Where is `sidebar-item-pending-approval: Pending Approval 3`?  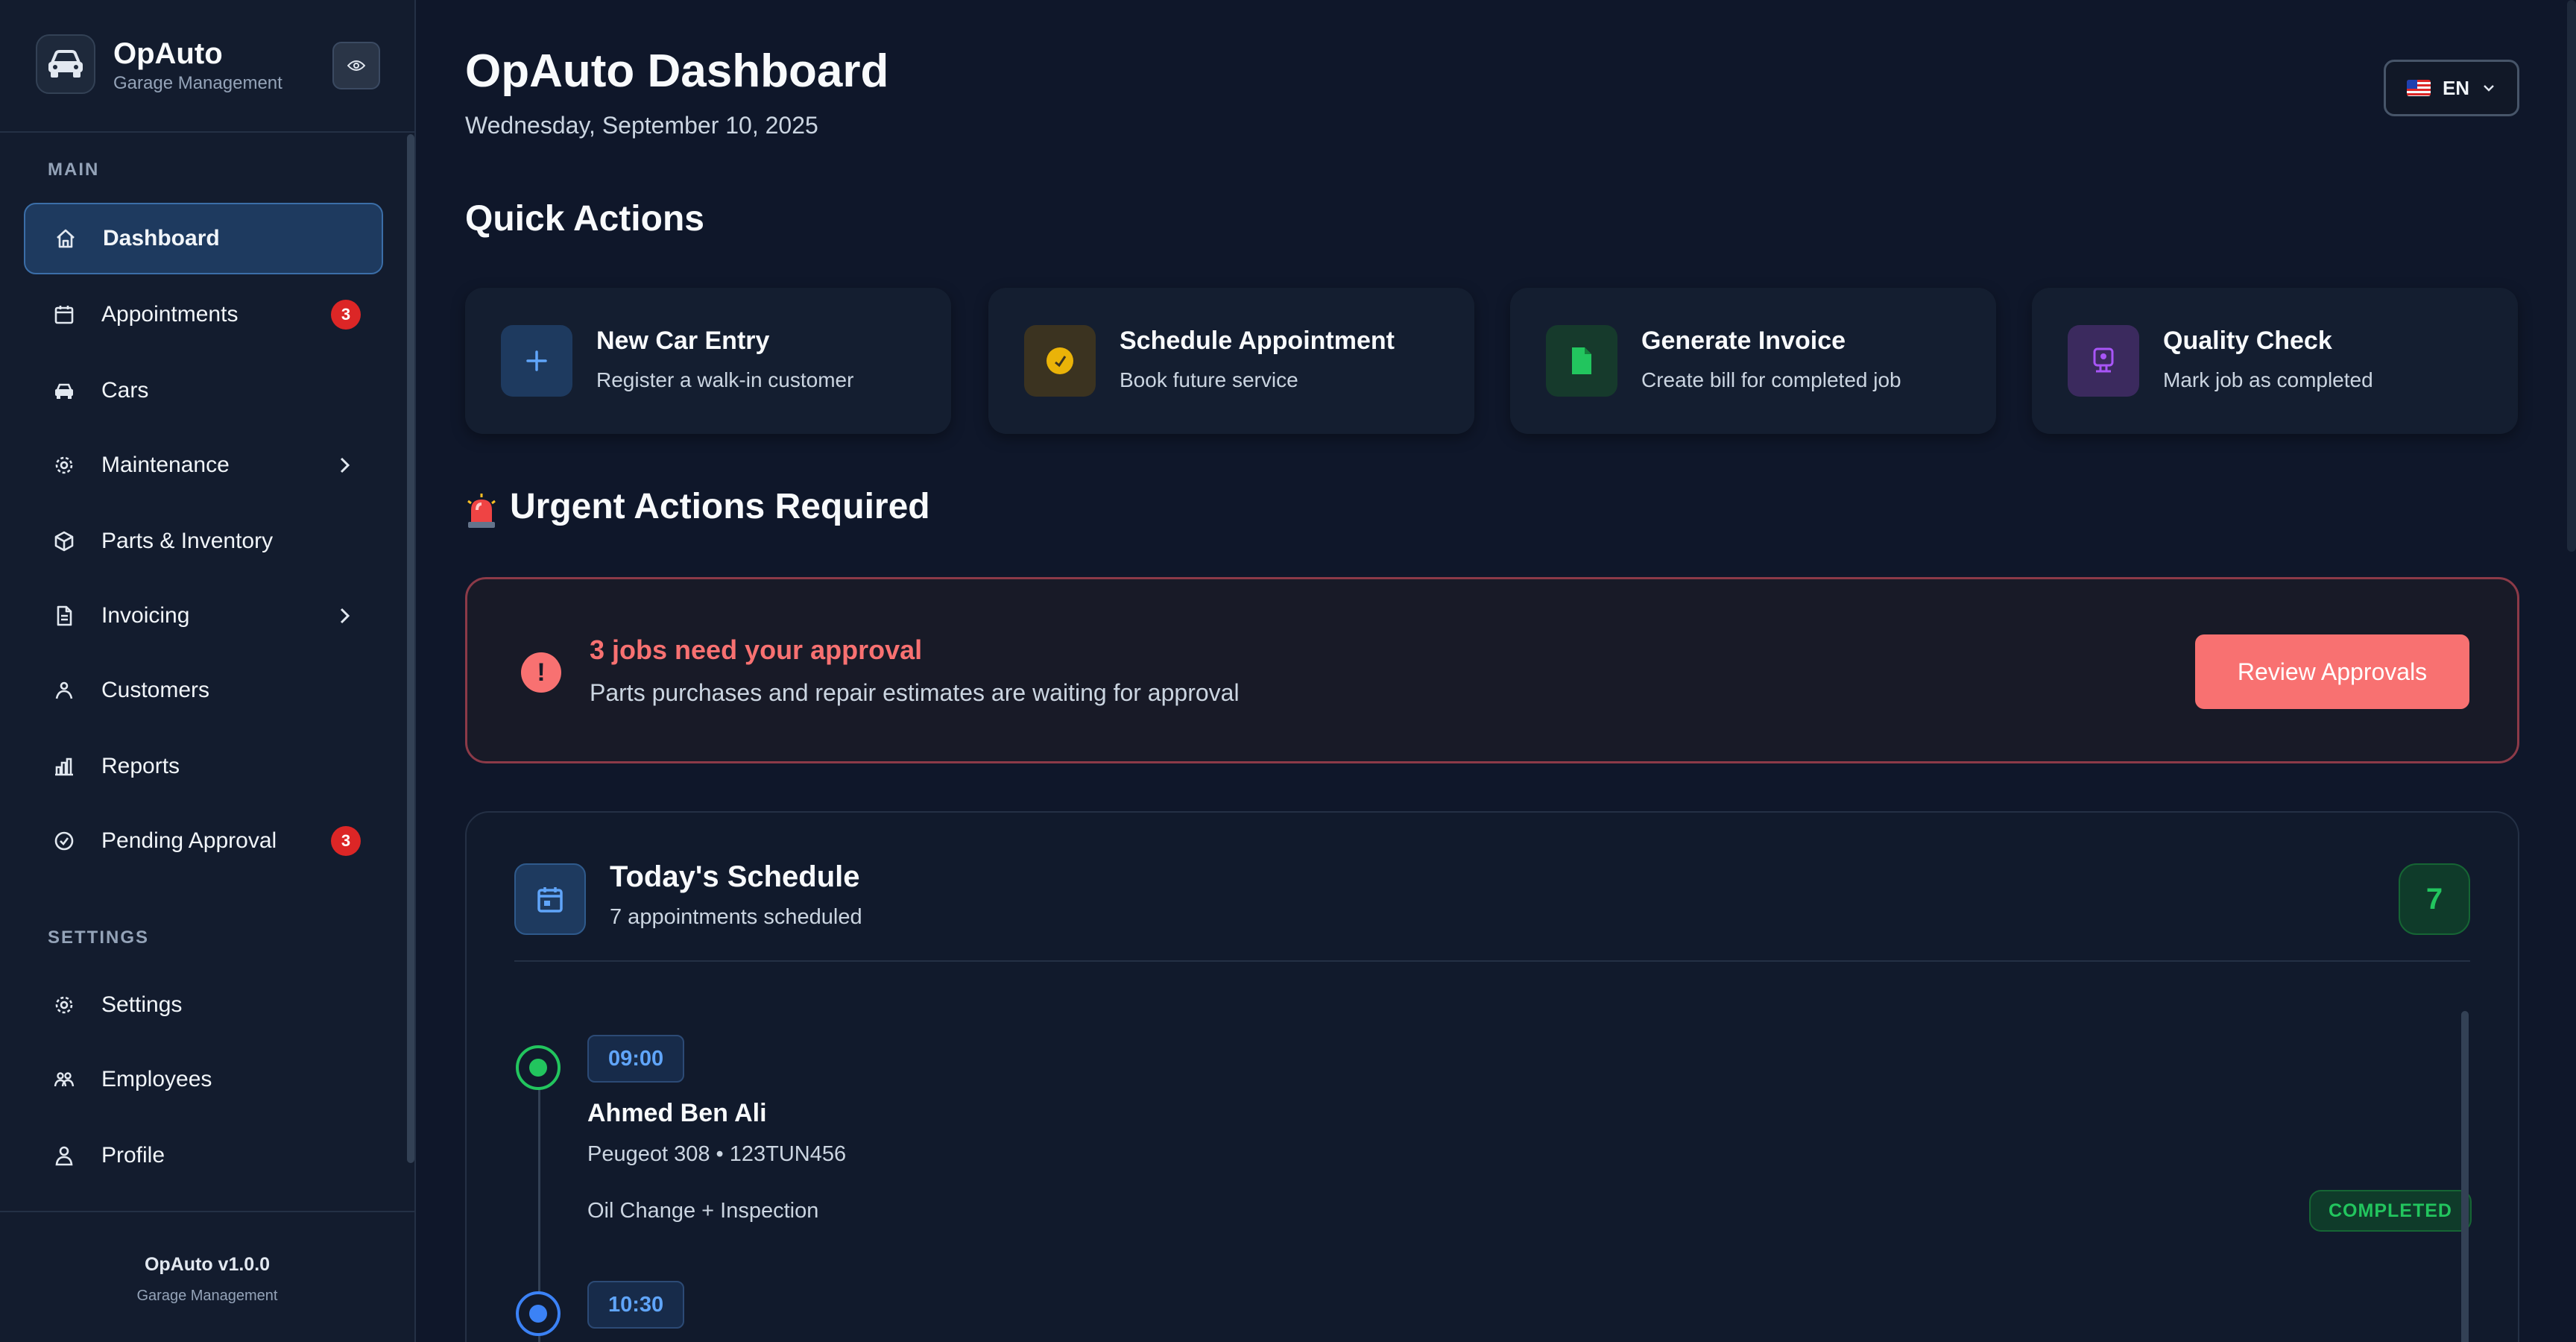
sidebar-item-pending-approval: Pending Approval 3 is located at coordinates (203, 841).